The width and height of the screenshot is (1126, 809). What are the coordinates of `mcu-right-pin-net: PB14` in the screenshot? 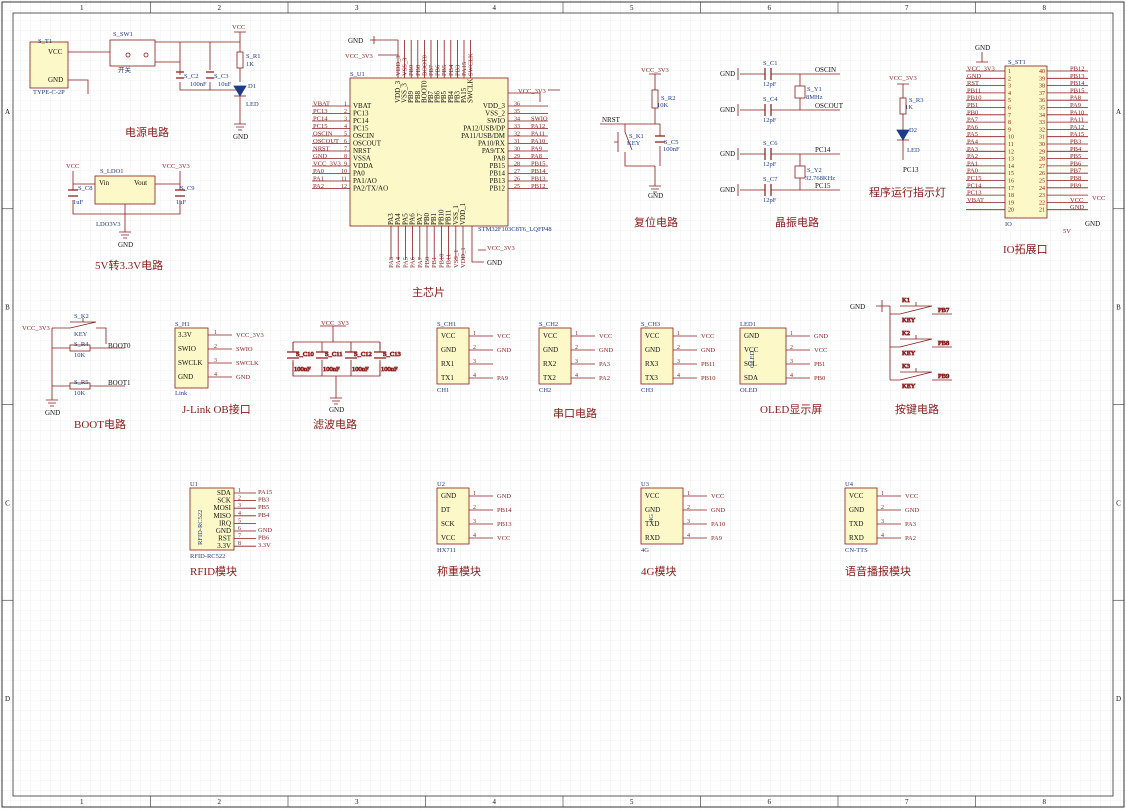 It's located at (538, 171).